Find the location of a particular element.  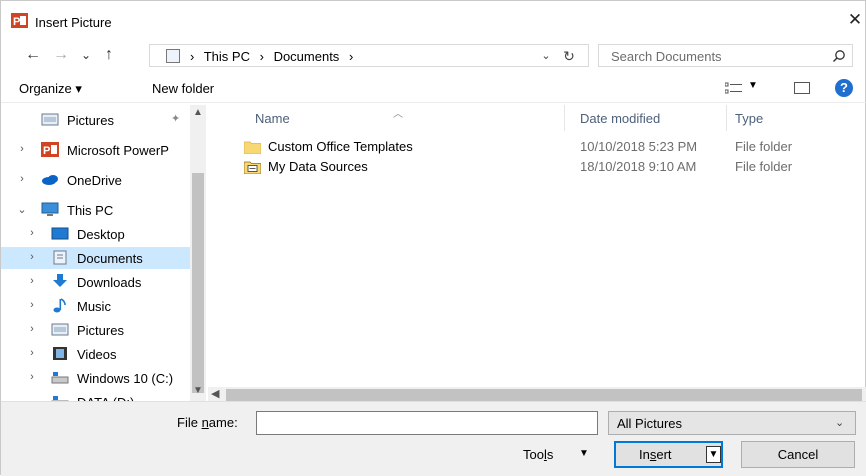

sidebar-item-label: Music is located at coordinates (94, 306).